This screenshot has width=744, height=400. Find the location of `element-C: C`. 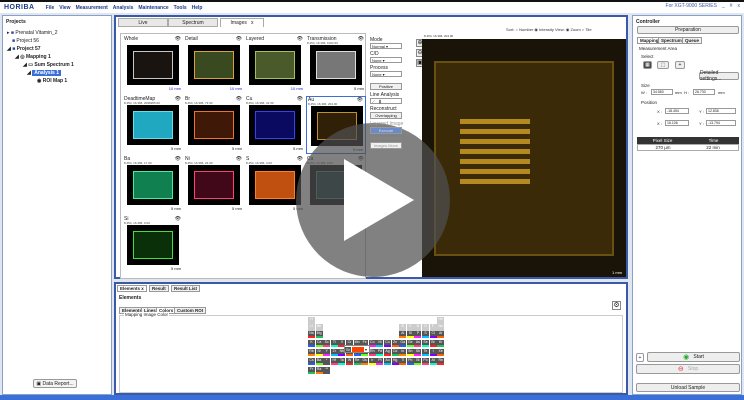

element-C: C is located at coordinates (410, 327).